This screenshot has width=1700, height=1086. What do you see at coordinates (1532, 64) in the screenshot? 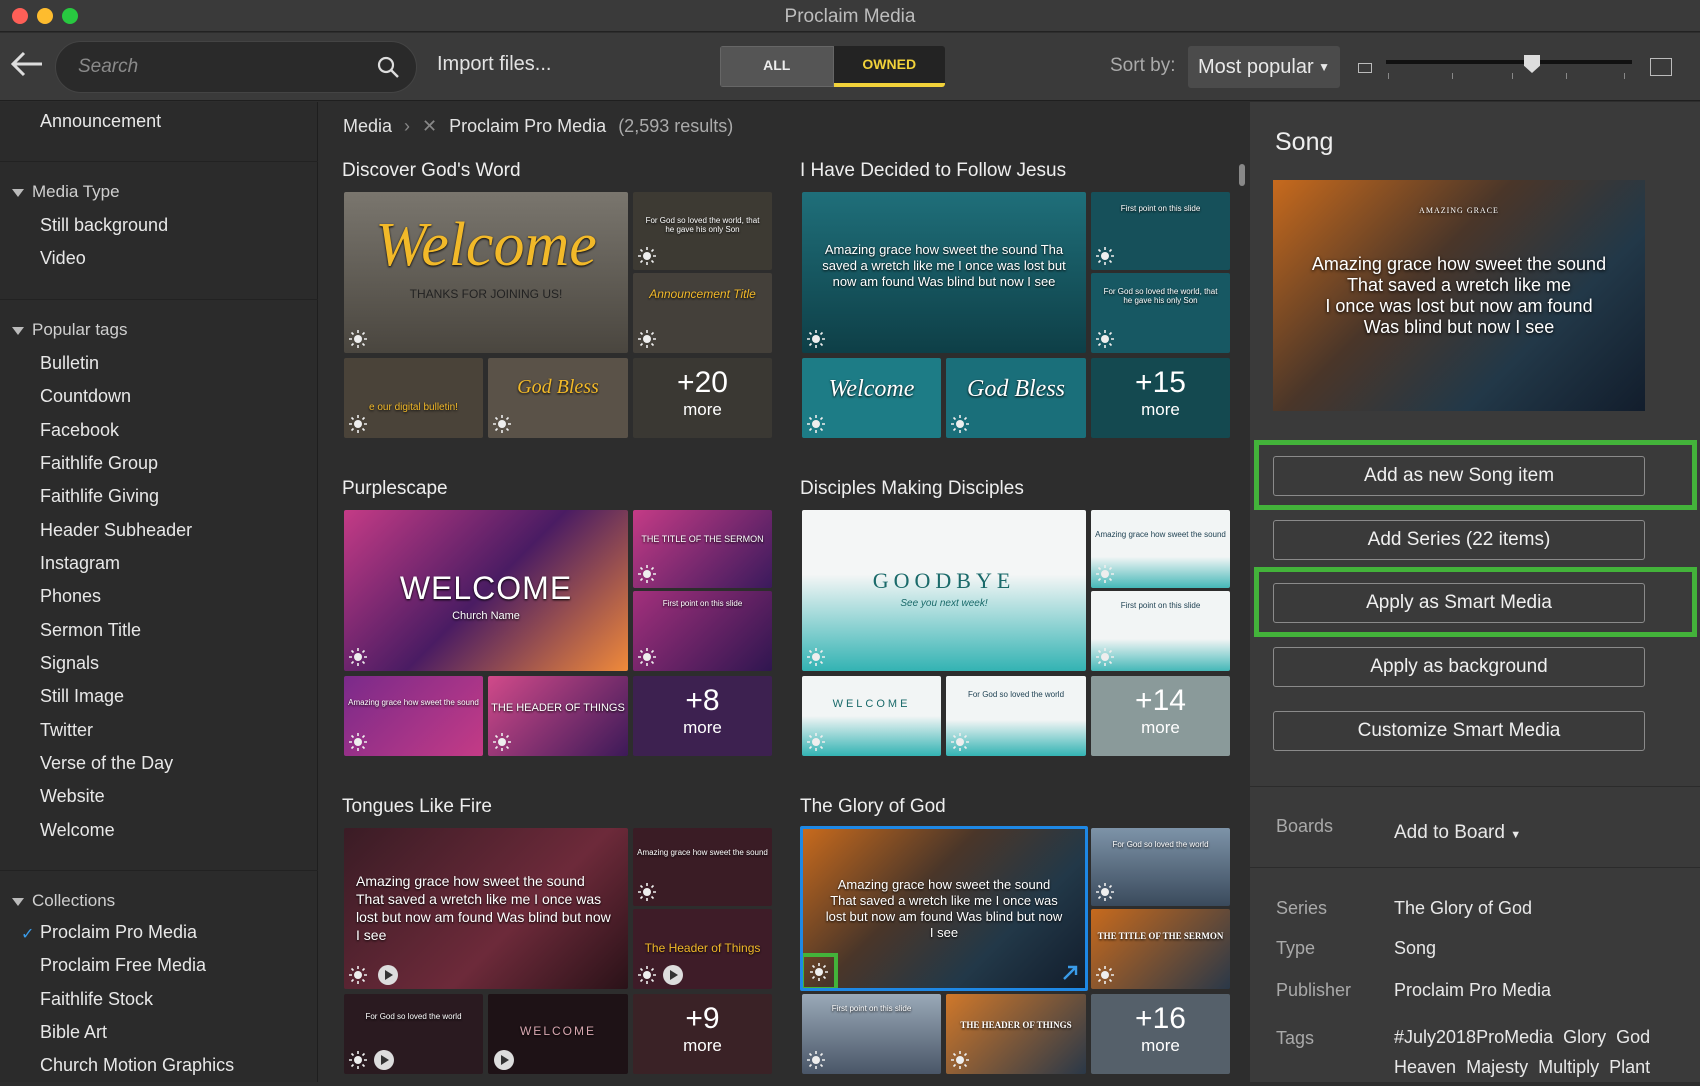
I see `slider-knob` at bounding box center [1532, 64].